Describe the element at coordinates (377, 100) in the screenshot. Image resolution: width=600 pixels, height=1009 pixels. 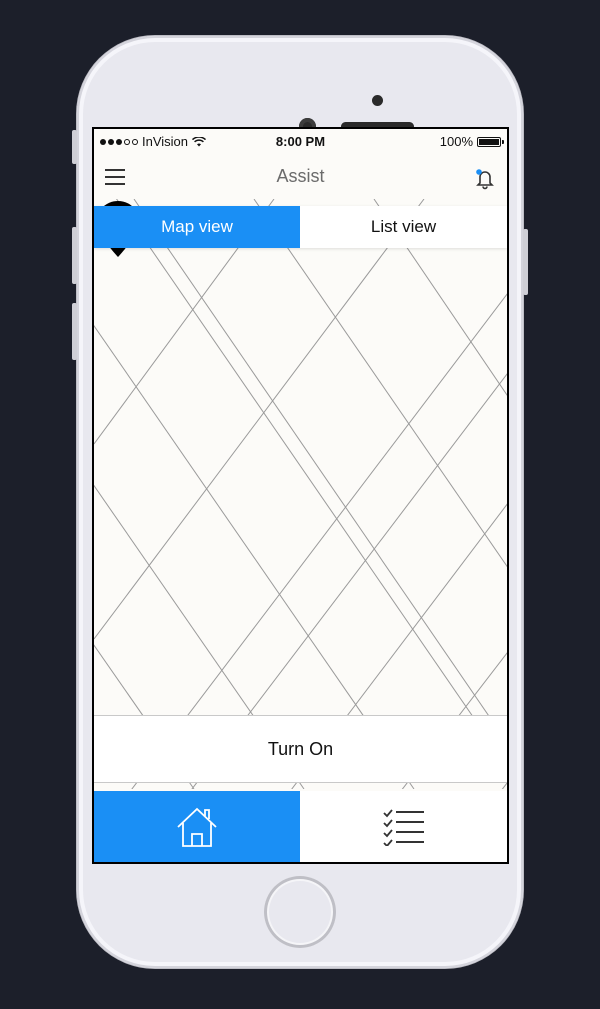
I see `proximity-sensor` at that location.